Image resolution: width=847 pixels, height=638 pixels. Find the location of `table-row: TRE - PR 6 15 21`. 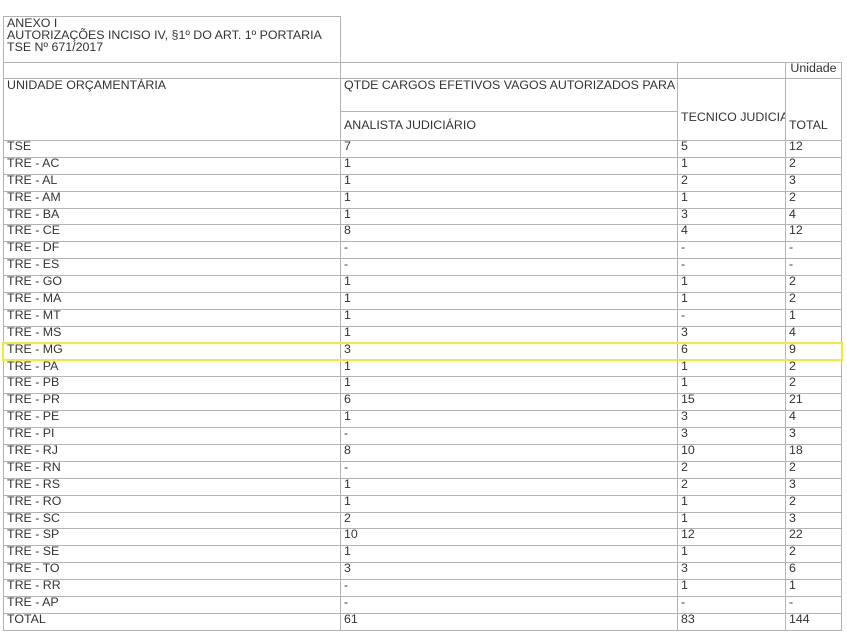

table-row: TRE - PR 6 15 21 is located at coordinates (422, 402).